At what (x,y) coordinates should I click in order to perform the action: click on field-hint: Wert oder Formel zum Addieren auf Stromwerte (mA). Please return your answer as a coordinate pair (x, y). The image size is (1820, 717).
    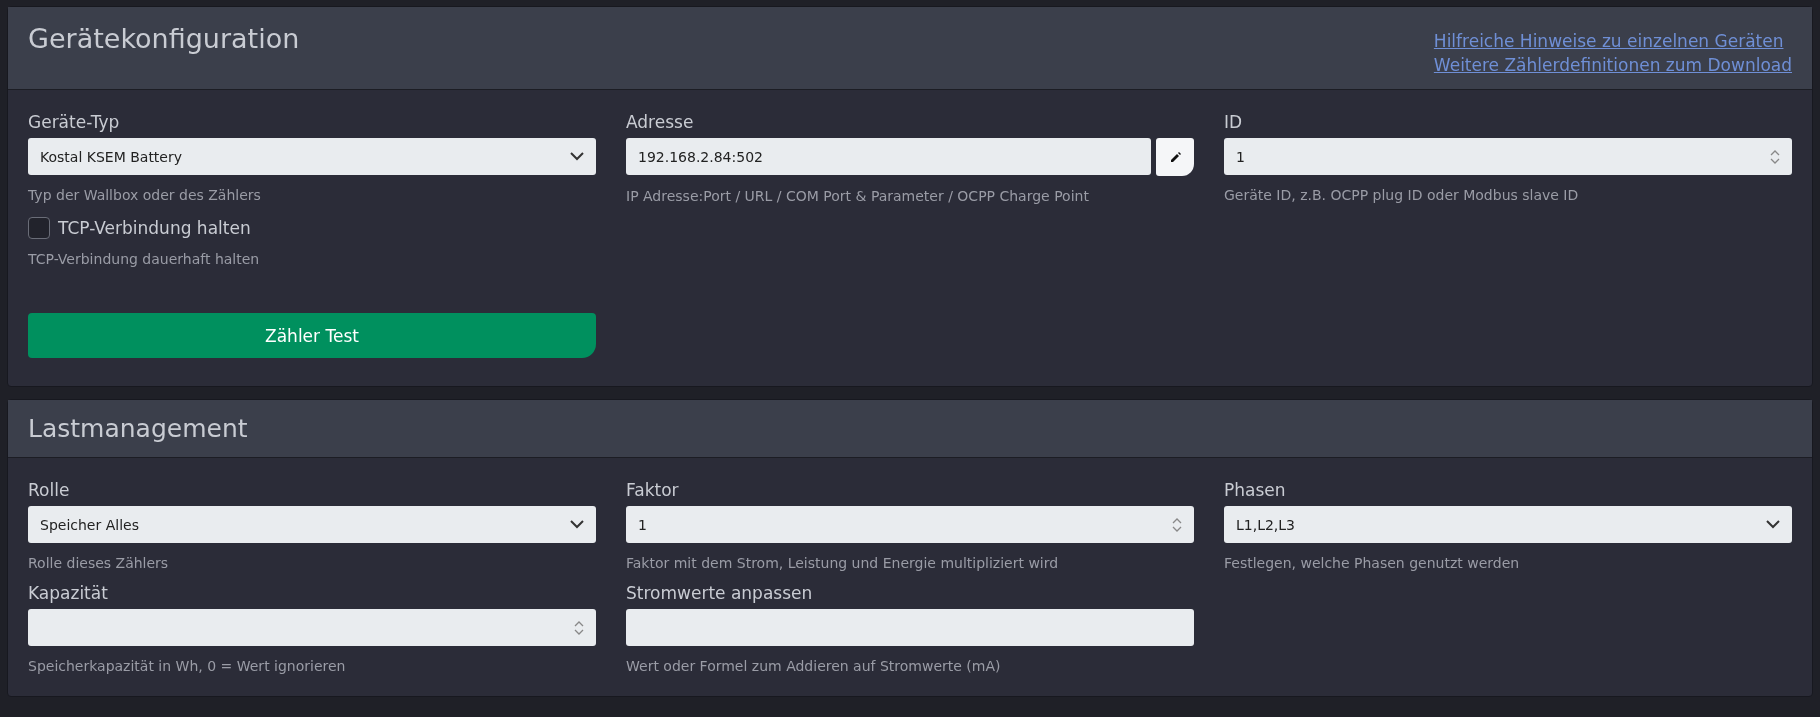
    Looking at the image, I should click on (814, 666).